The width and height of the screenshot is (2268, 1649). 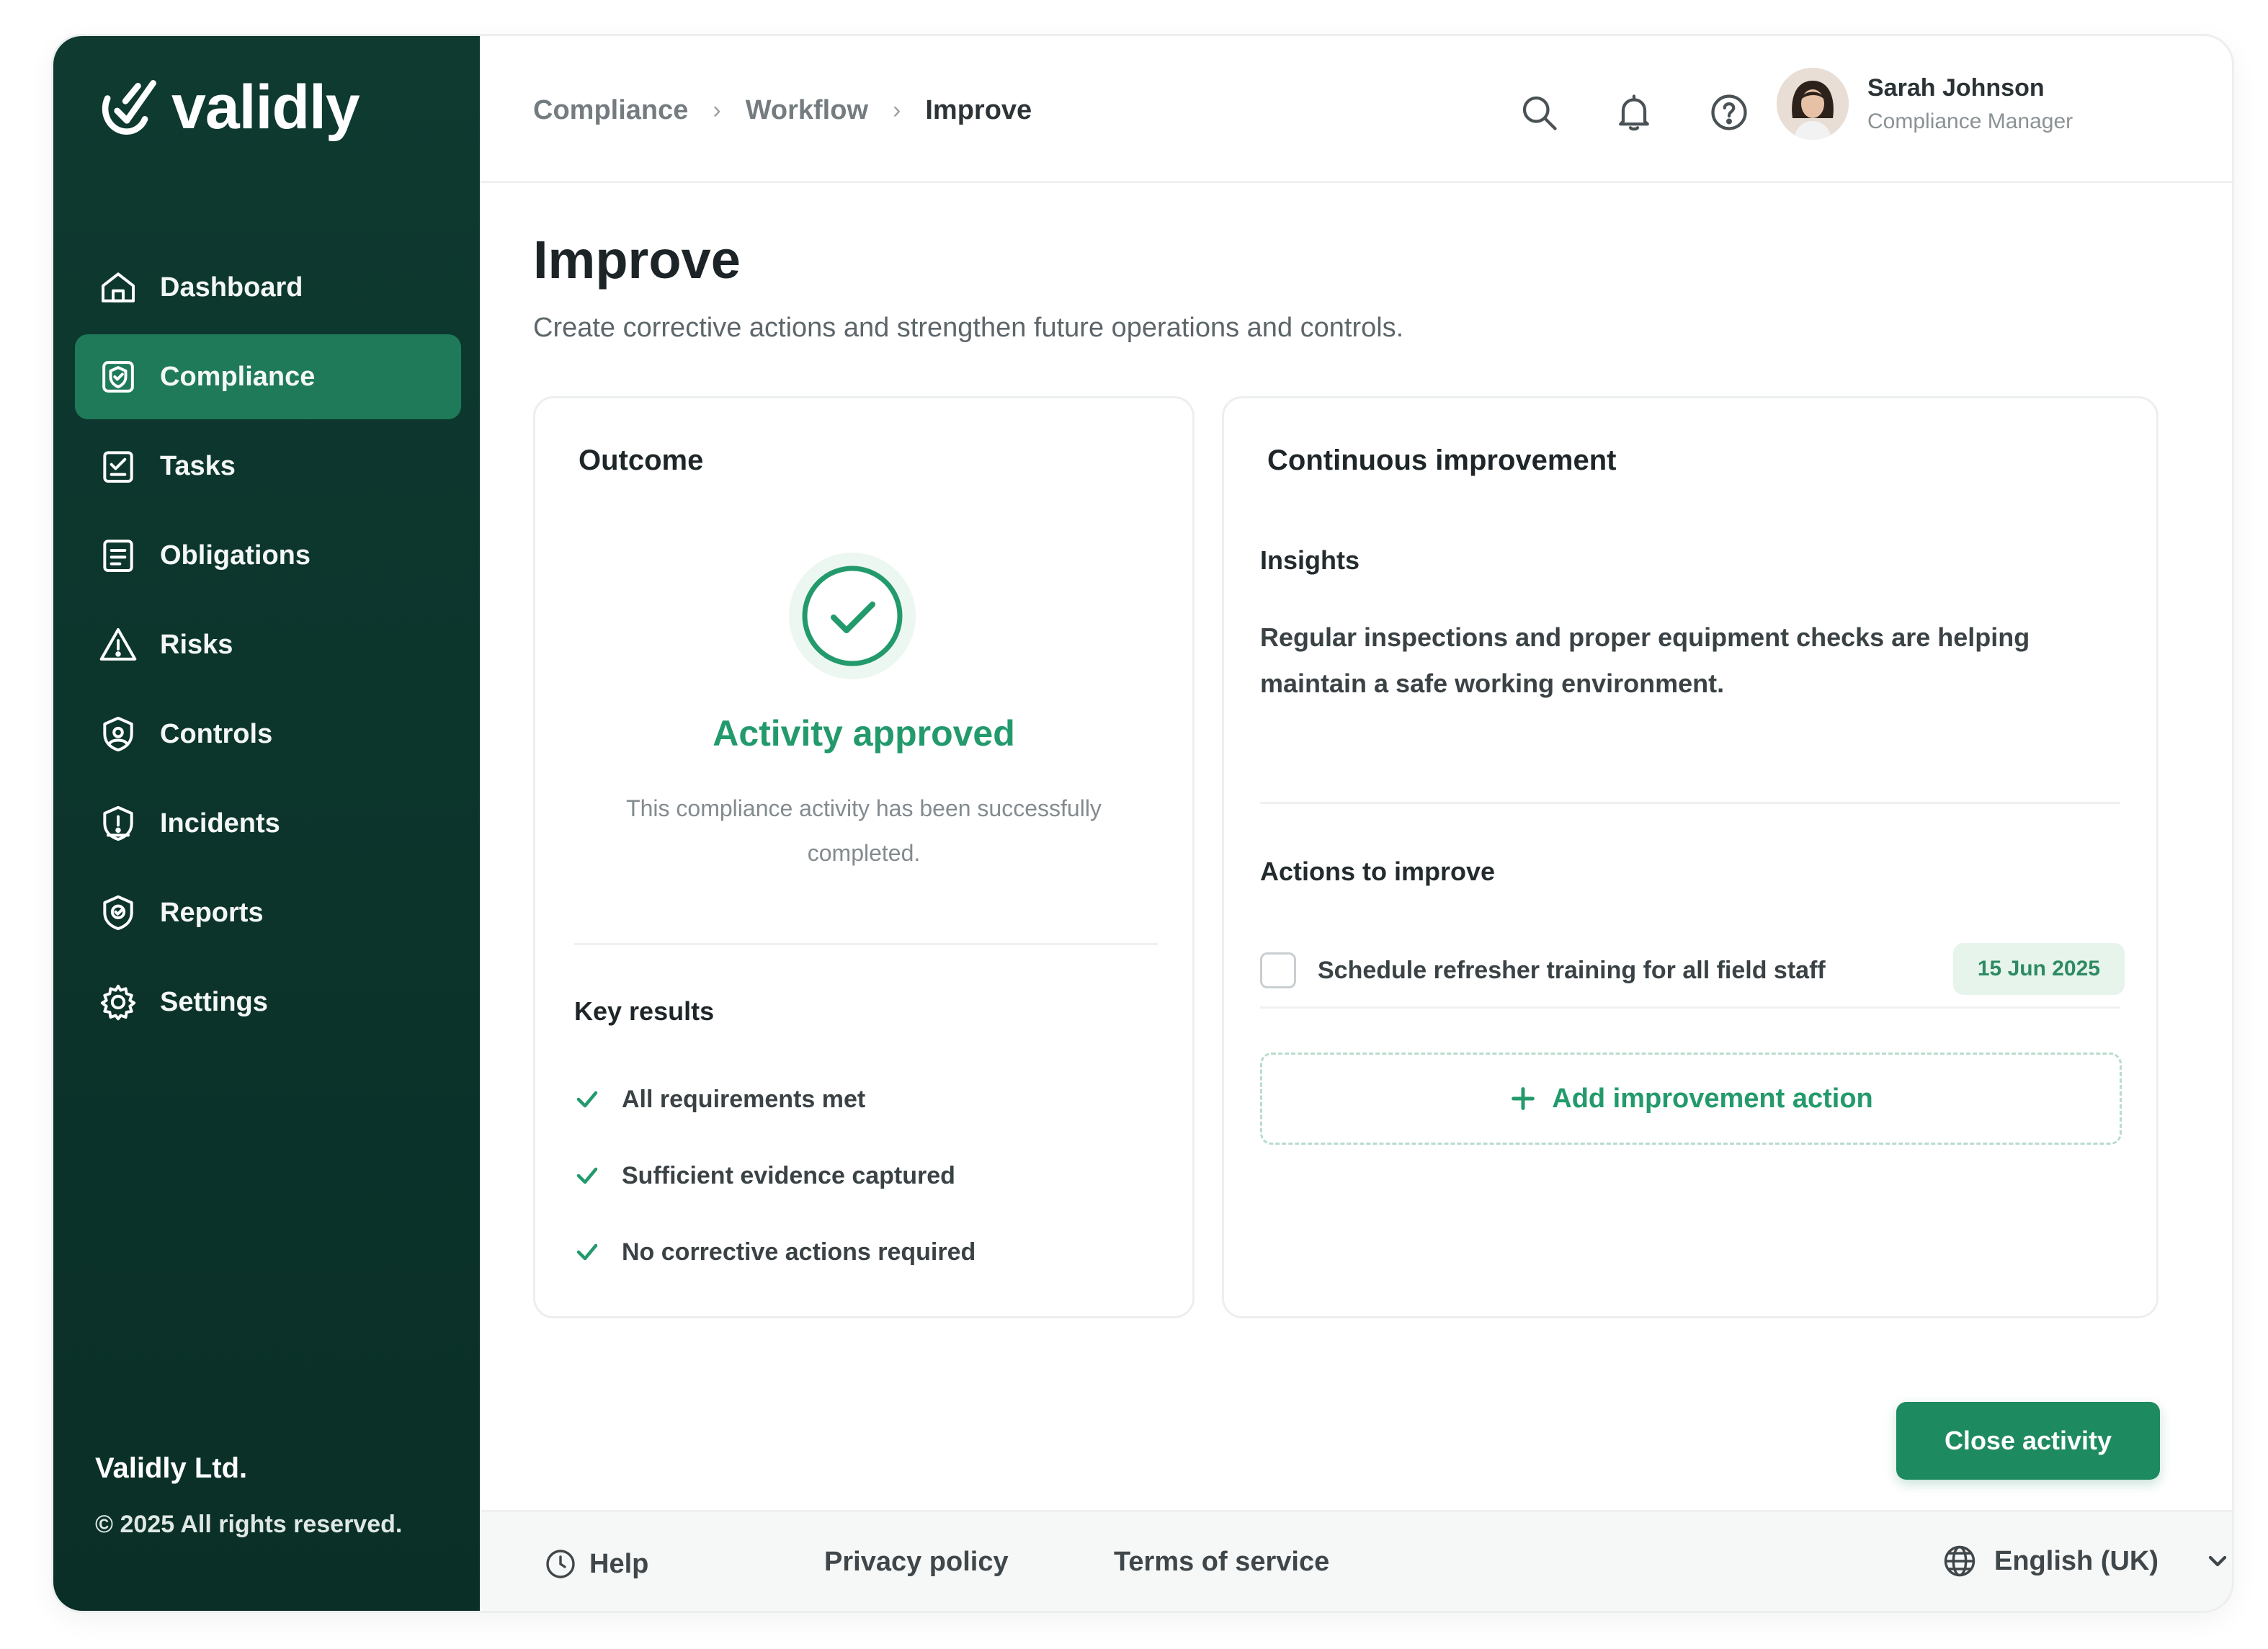 What do you see at coordinates (2038, 969) in the screenshot?
I see `due-date-badge: 15 Jun 2025` at bounding box center [2038, 969].